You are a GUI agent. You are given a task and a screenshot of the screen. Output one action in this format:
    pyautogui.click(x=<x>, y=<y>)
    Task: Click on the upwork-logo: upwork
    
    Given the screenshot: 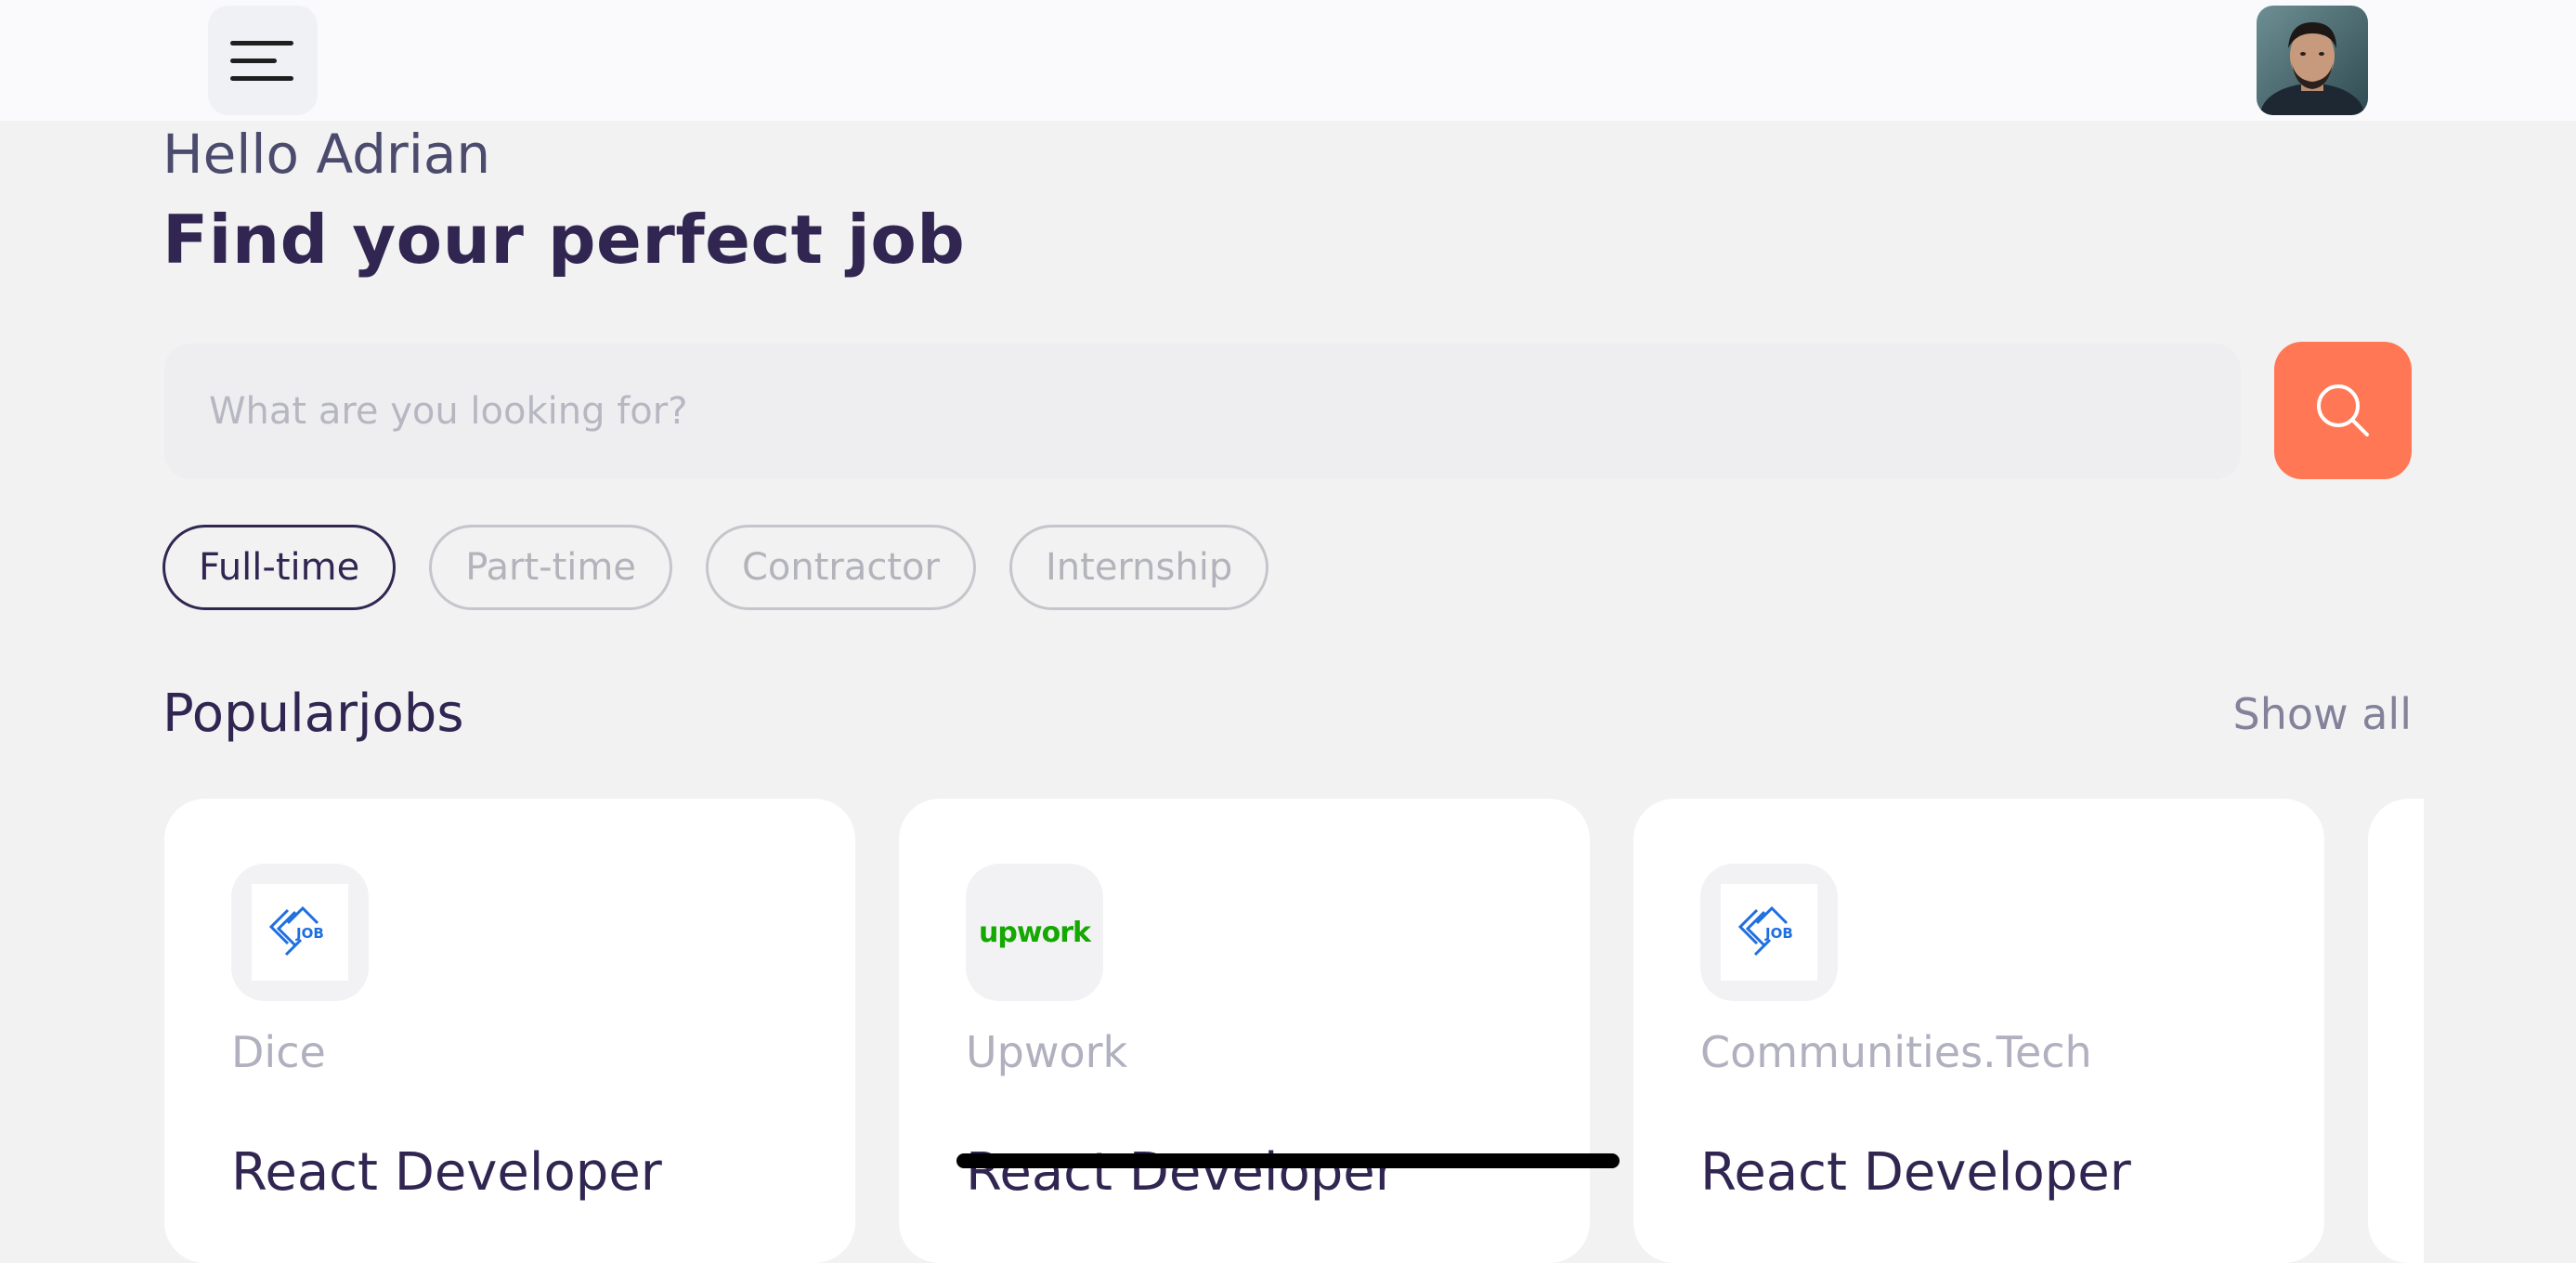 What is the action you would take?
    pyautogui.click(x=1035, y=932)
    